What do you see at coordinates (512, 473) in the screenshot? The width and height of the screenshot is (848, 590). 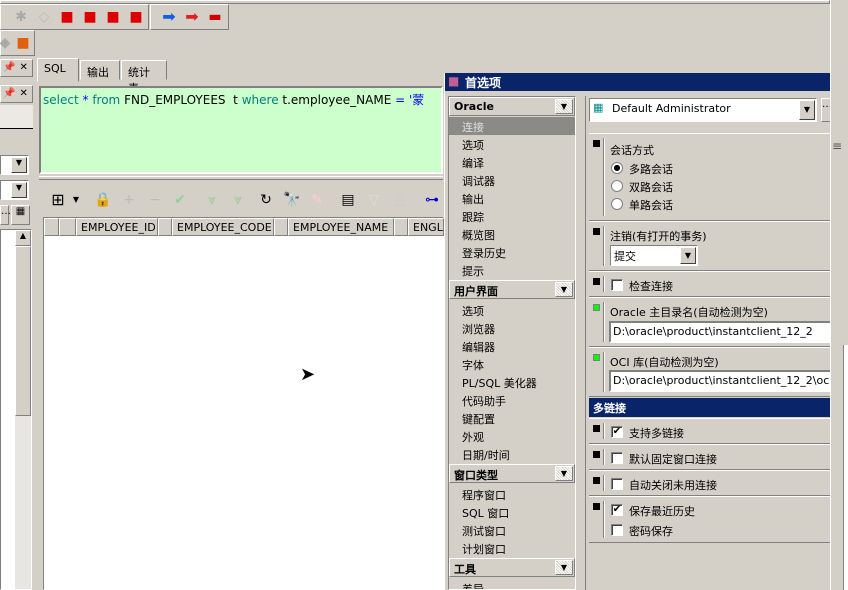 I see `nav-group-window-types: 窗口类型 ▼` at bounding box center [512, 473].